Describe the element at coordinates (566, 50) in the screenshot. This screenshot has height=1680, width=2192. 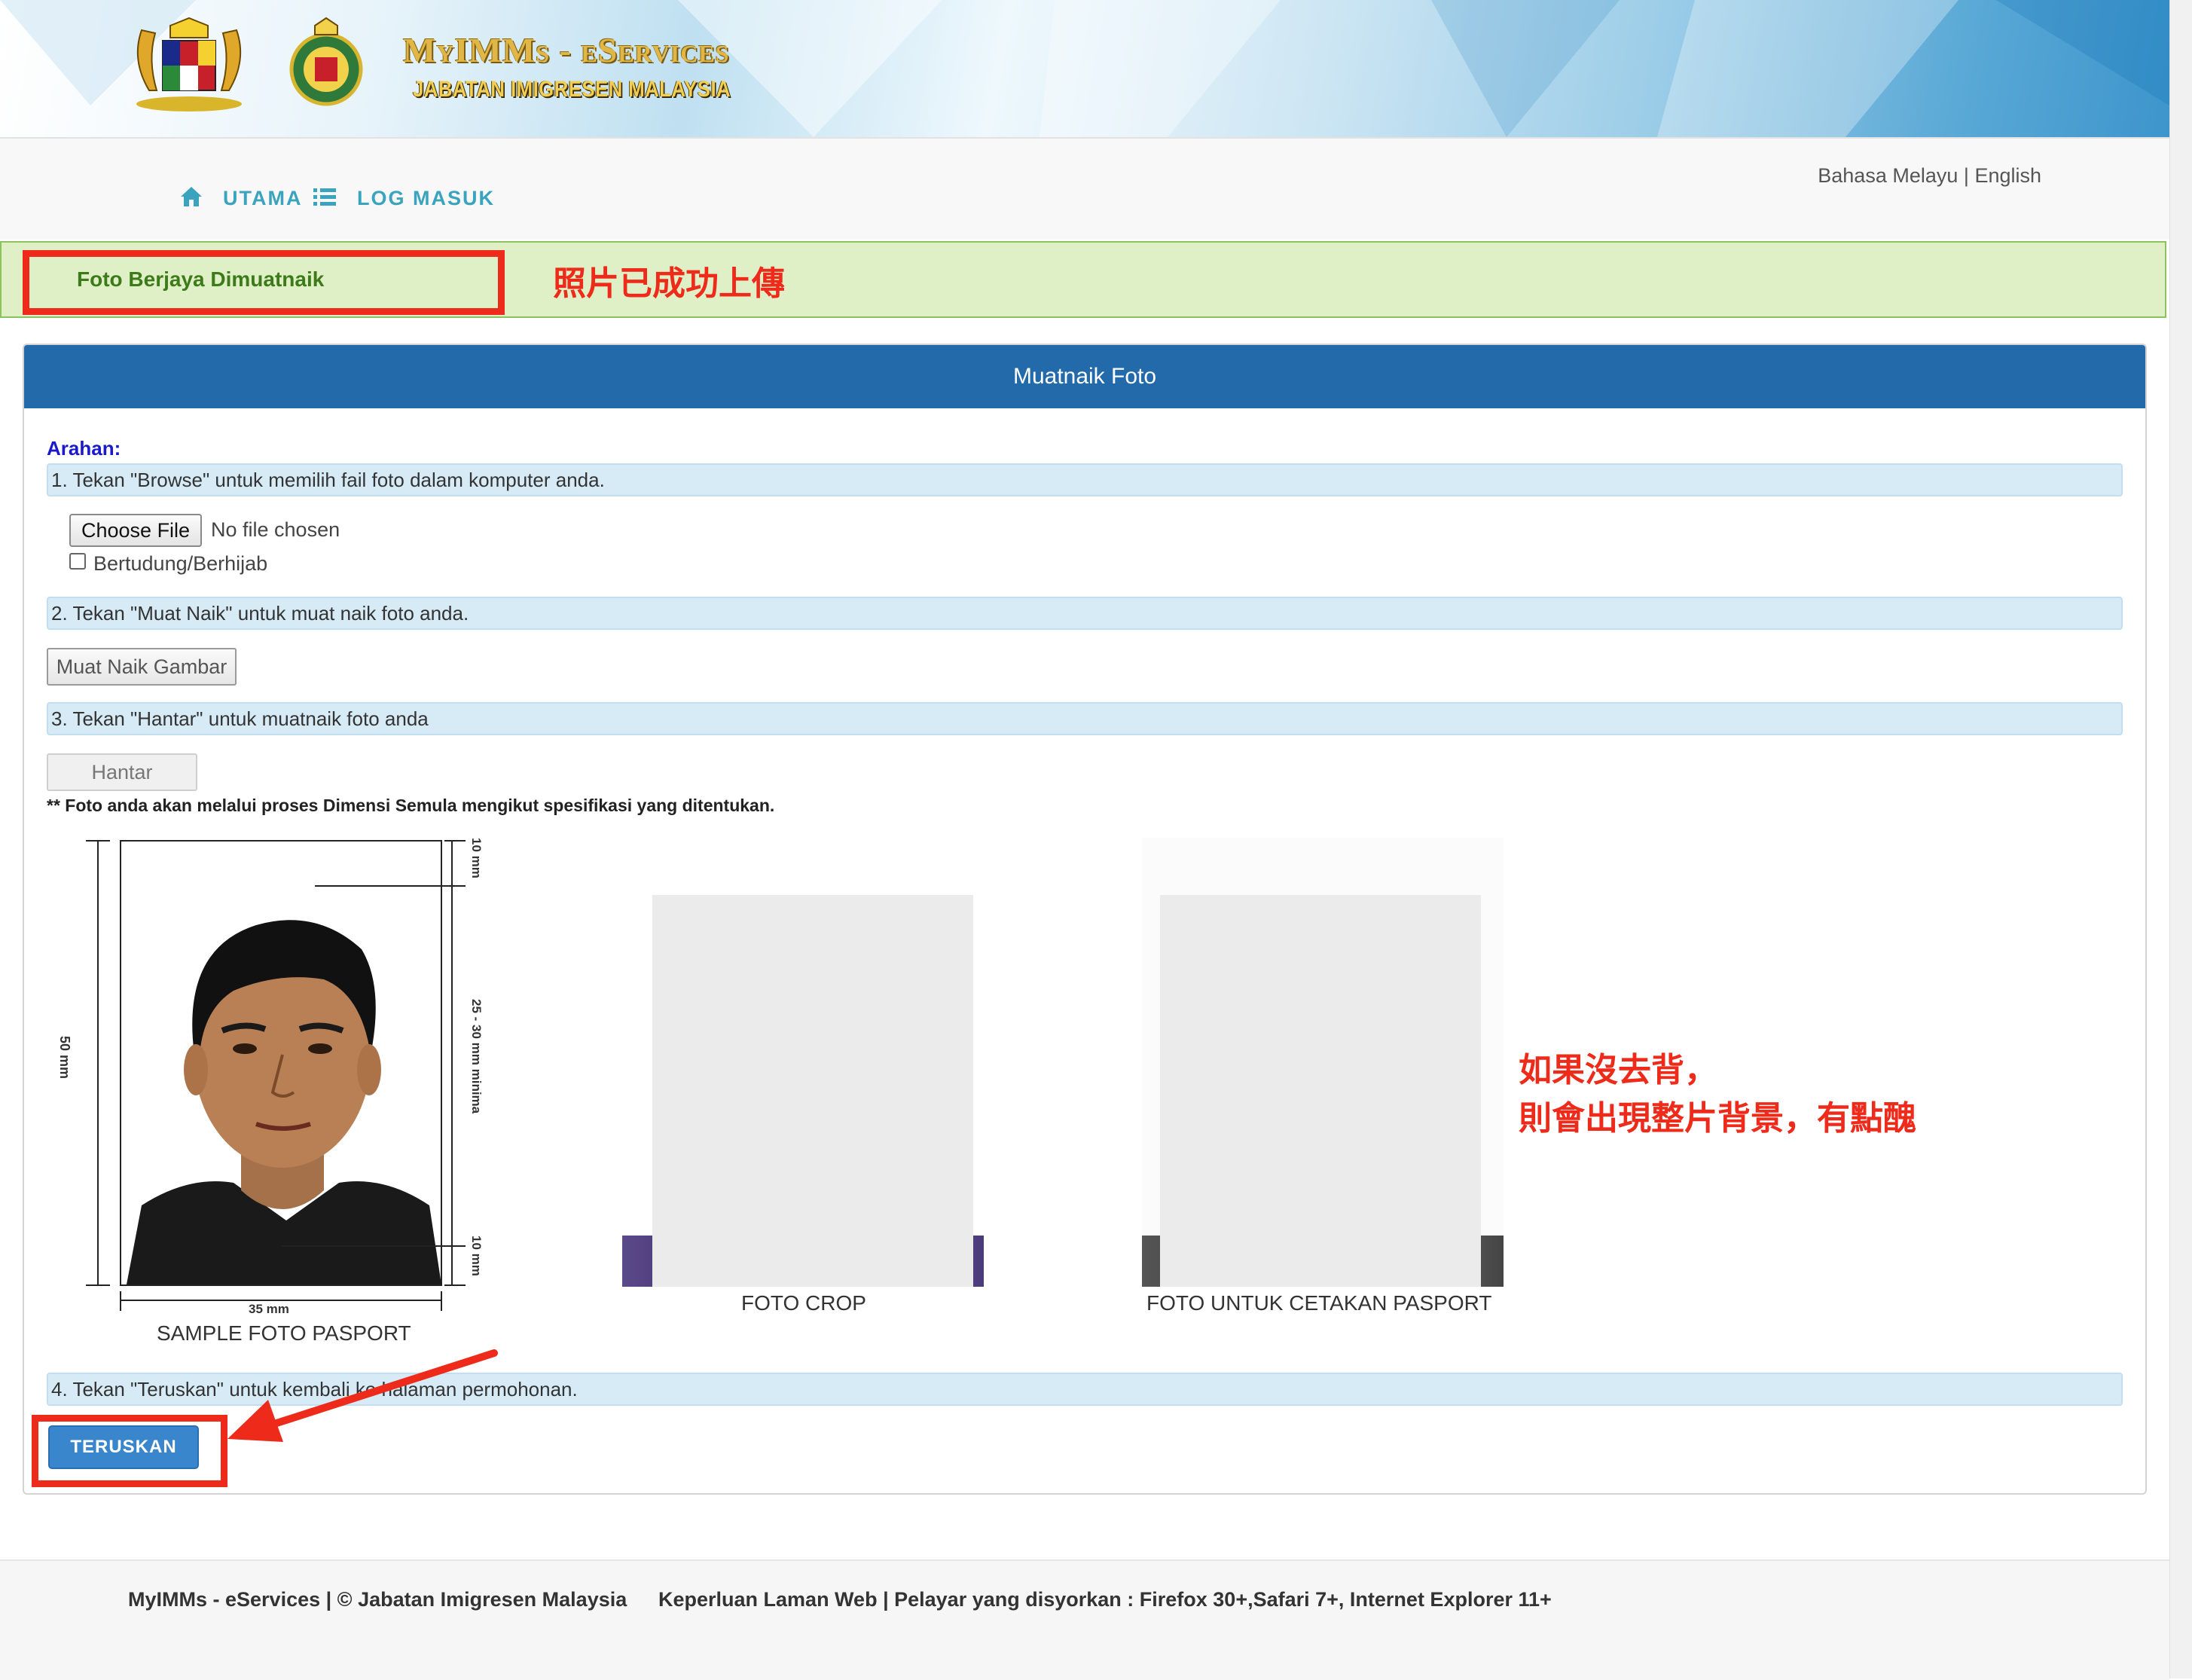
I see `brand-title: MyIMMs - eServices` at that location.